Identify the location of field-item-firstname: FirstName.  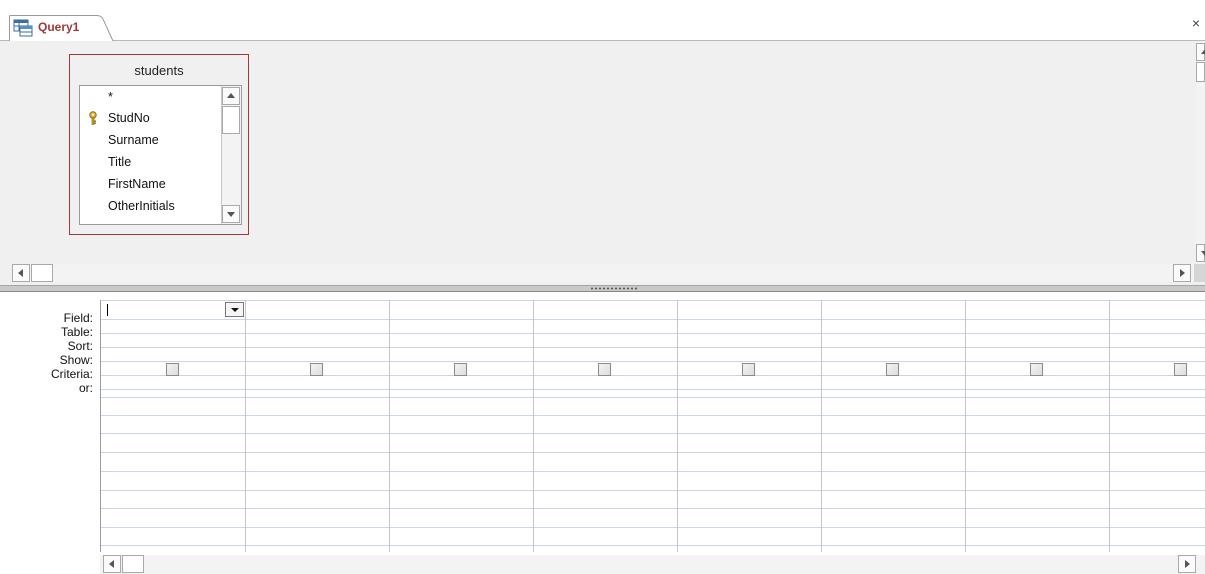
(137, 184).